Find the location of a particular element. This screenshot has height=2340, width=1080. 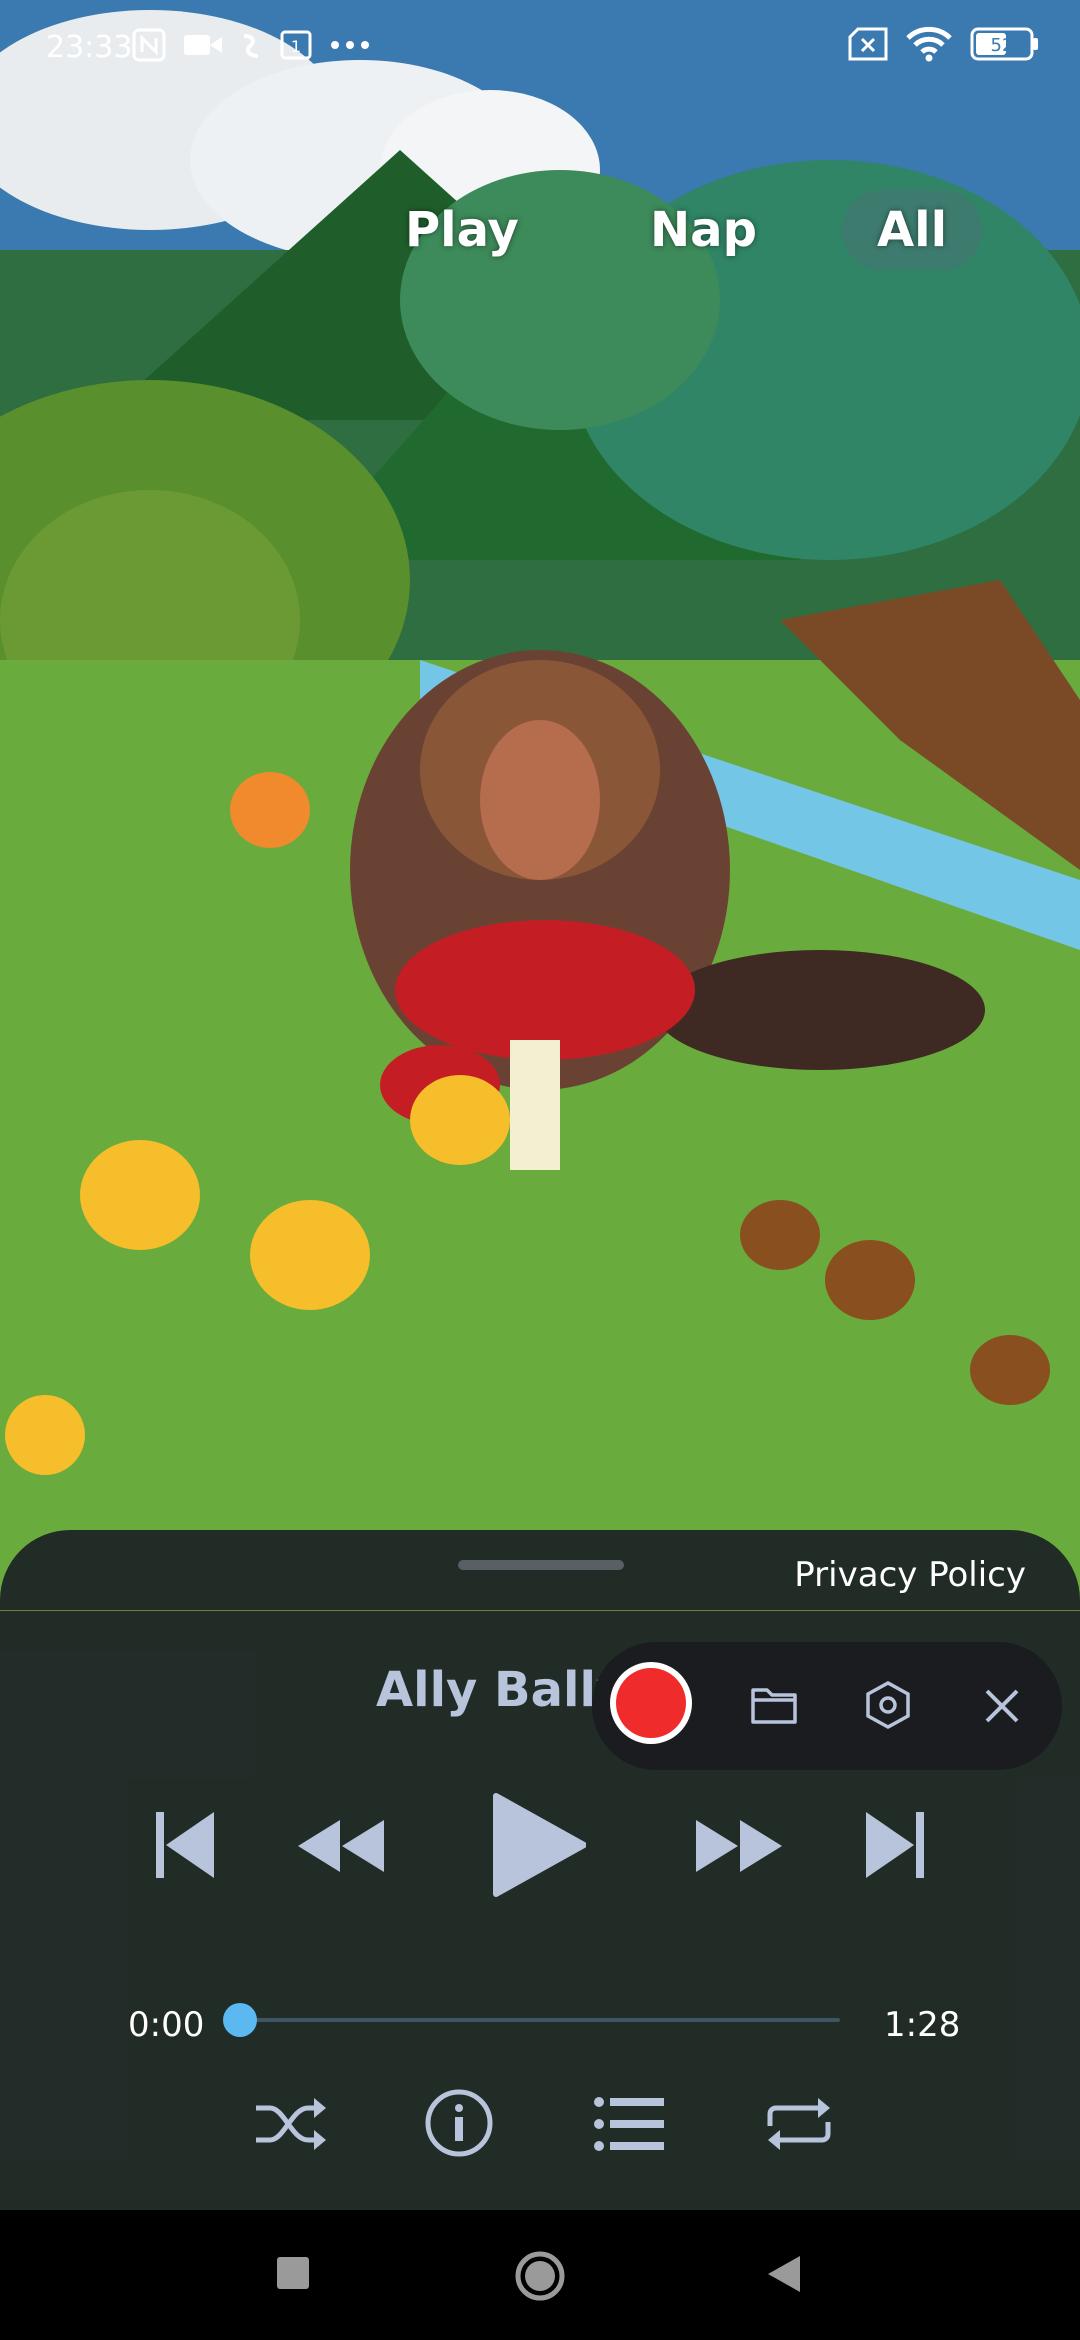

sim-one-icon: 1 is located at coordinates (296, 45).